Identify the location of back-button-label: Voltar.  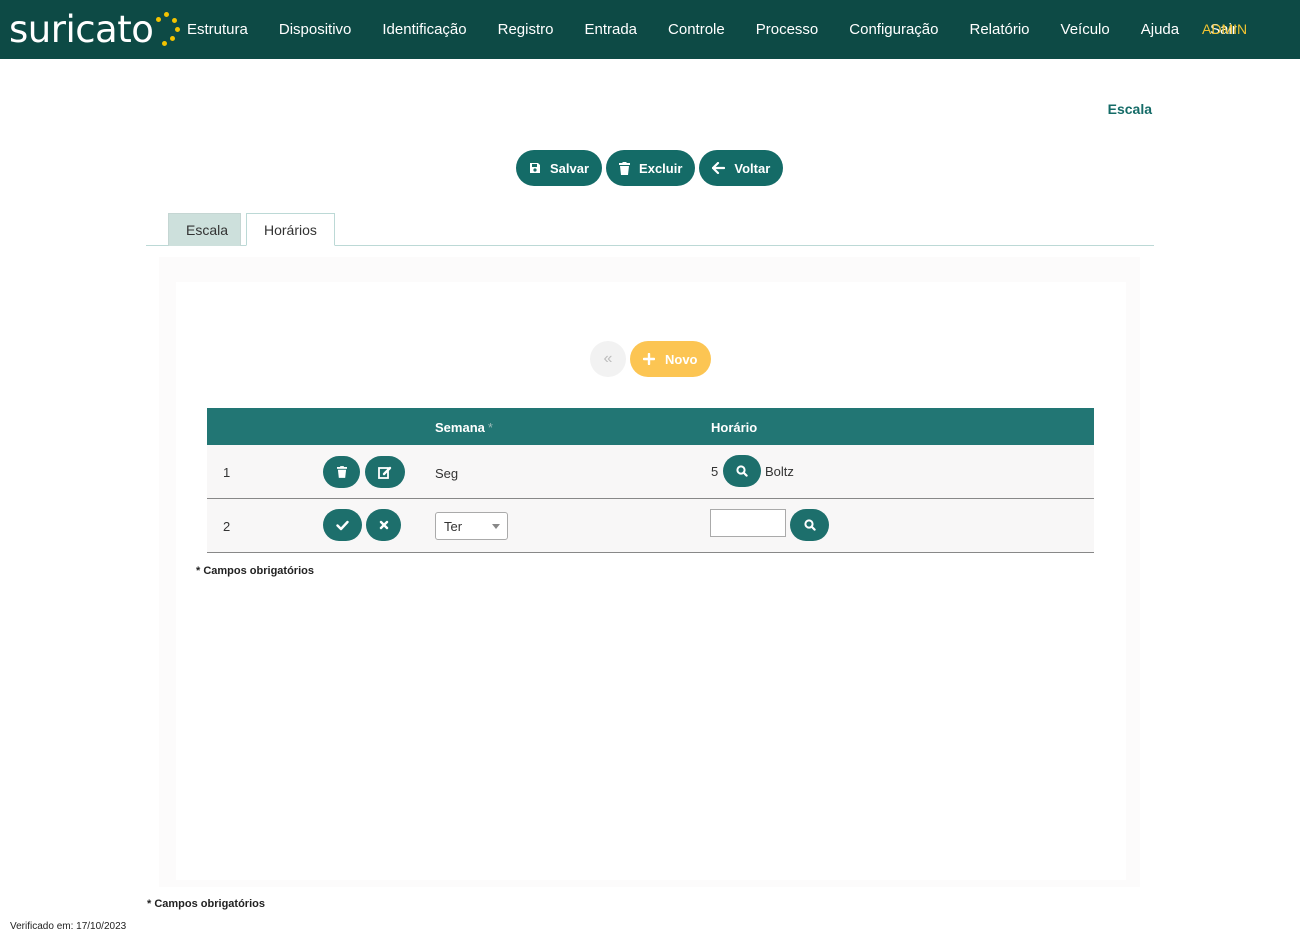
(752, 168).